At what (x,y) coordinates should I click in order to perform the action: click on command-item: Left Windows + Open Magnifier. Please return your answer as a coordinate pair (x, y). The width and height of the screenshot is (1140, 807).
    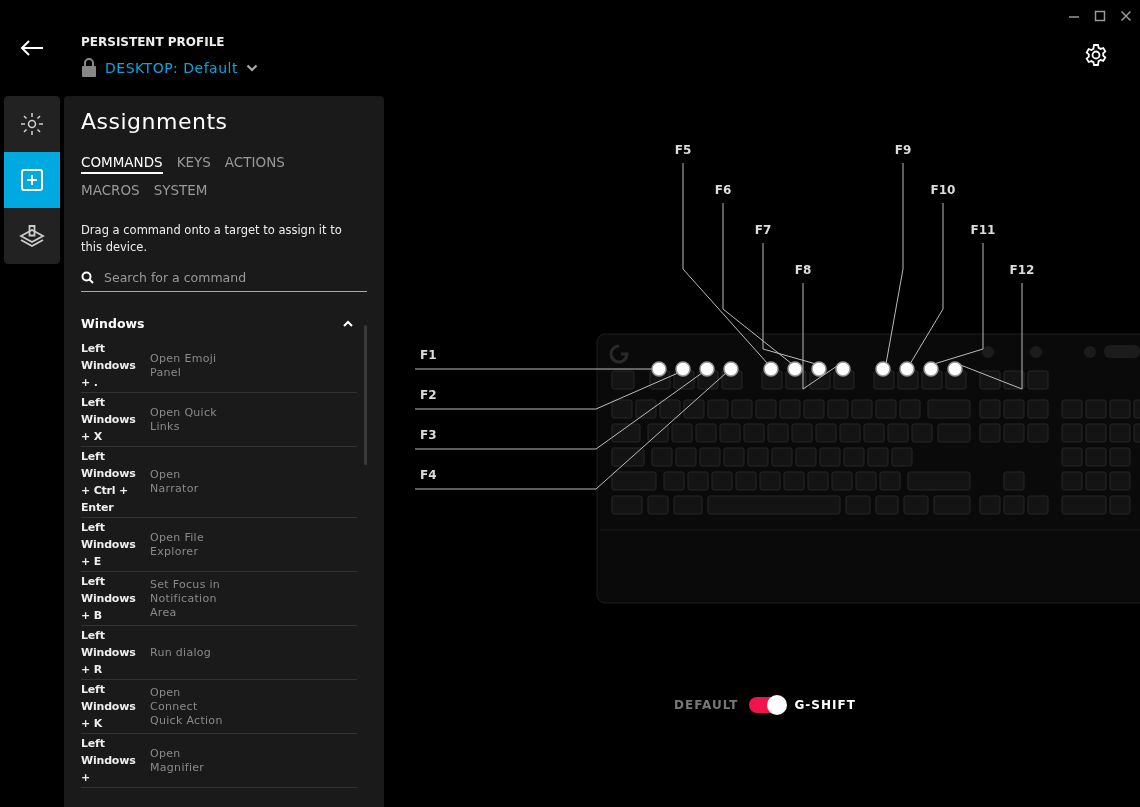
    Looking at the image, I should click on (219, 761).